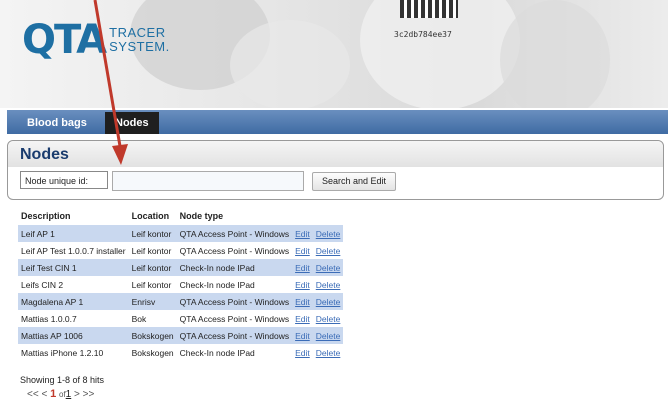 This screenshot has height=405, width=668. What do you see at coordinates (108, 76) in the screenshot?
I see `arrow-shaft` at bounding box center [108, 76].